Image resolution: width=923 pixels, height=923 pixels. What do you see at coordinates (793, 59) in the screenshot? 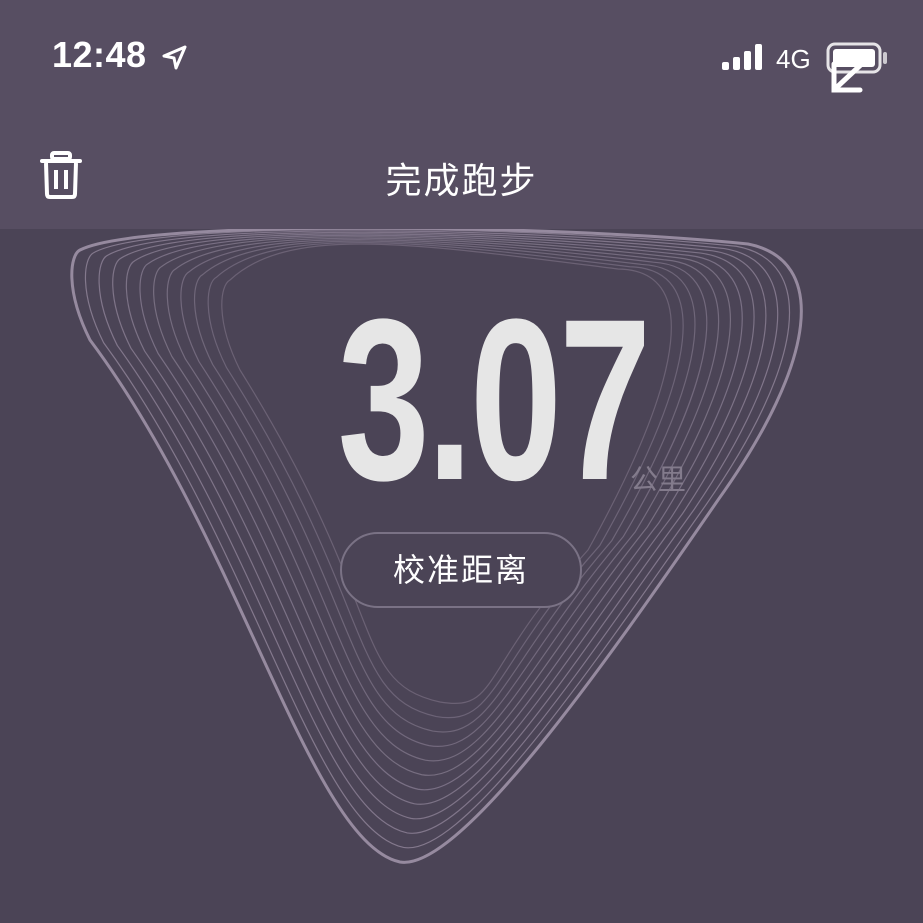
I see `network-type: 4G` at bounding box center [793, 59].